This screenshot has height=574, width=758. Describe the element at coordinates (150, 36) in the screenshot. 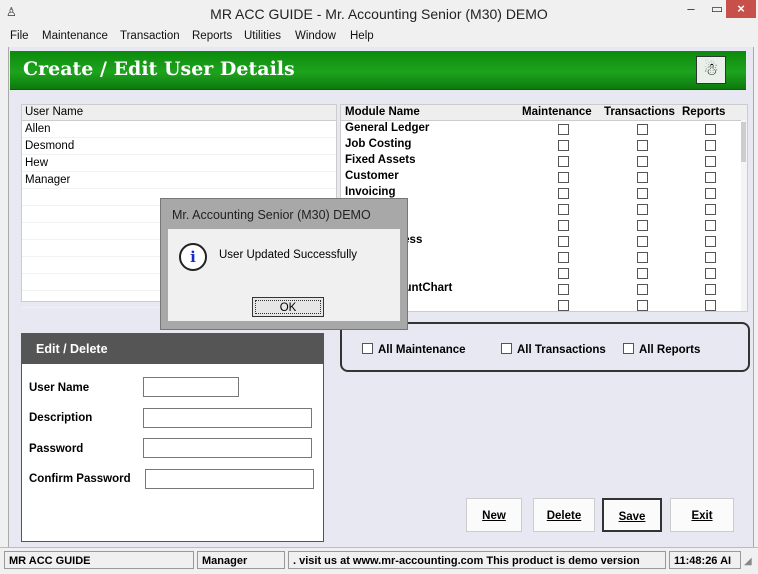

I see `menu-transaction: Transaction` at that location.